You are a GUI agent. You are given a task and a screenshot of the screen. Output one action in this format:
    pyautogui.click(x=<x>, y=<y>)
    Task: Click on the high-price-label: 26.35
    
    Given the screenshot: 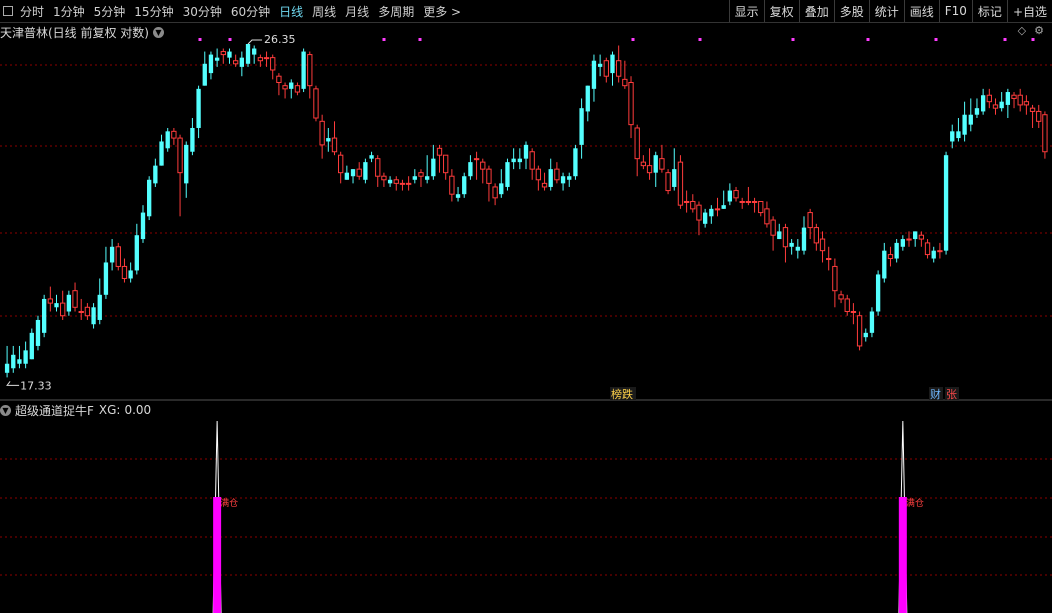 What is the action you would take?
    pyautogui.click(x=280, y=39)
    